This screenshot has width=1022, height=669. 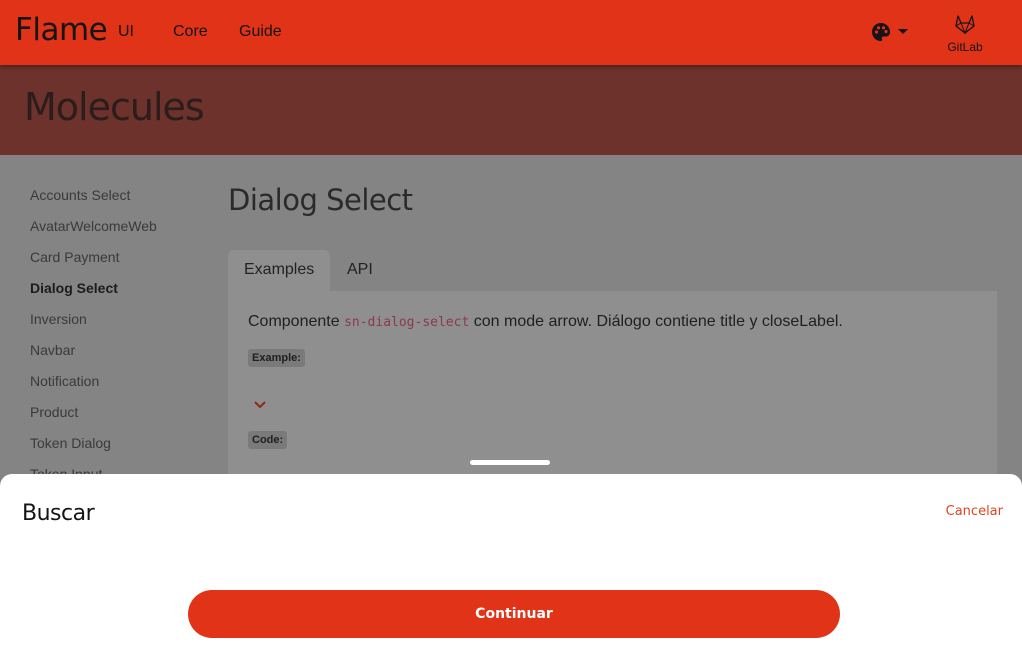 What do you see at coordinates (903, 31) in the screenshot?
I see `caret-down-icon` at bounding box center [903, 31].